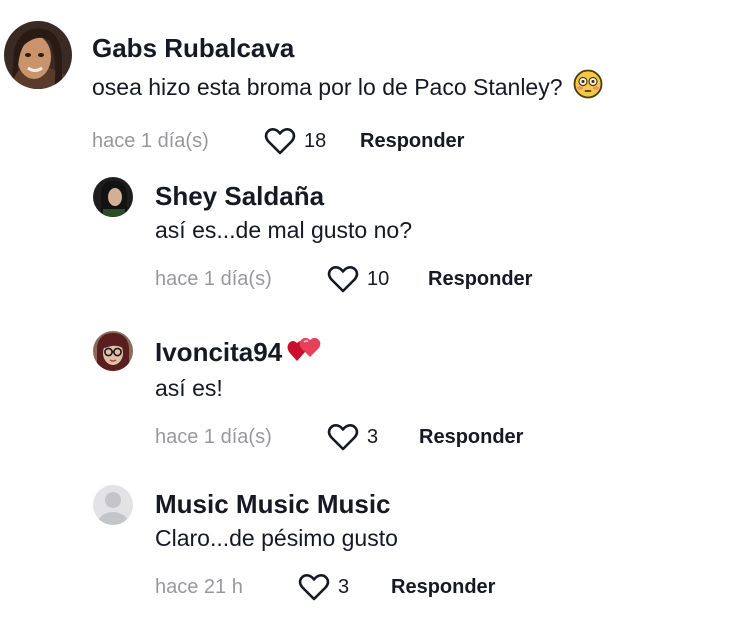 The height and width of the screenshot is (620, 734). What do you see at coordinates (199, 586) in the screenshot?
I see `comment-time: hace 21 h` at bounding box center [199, 586].